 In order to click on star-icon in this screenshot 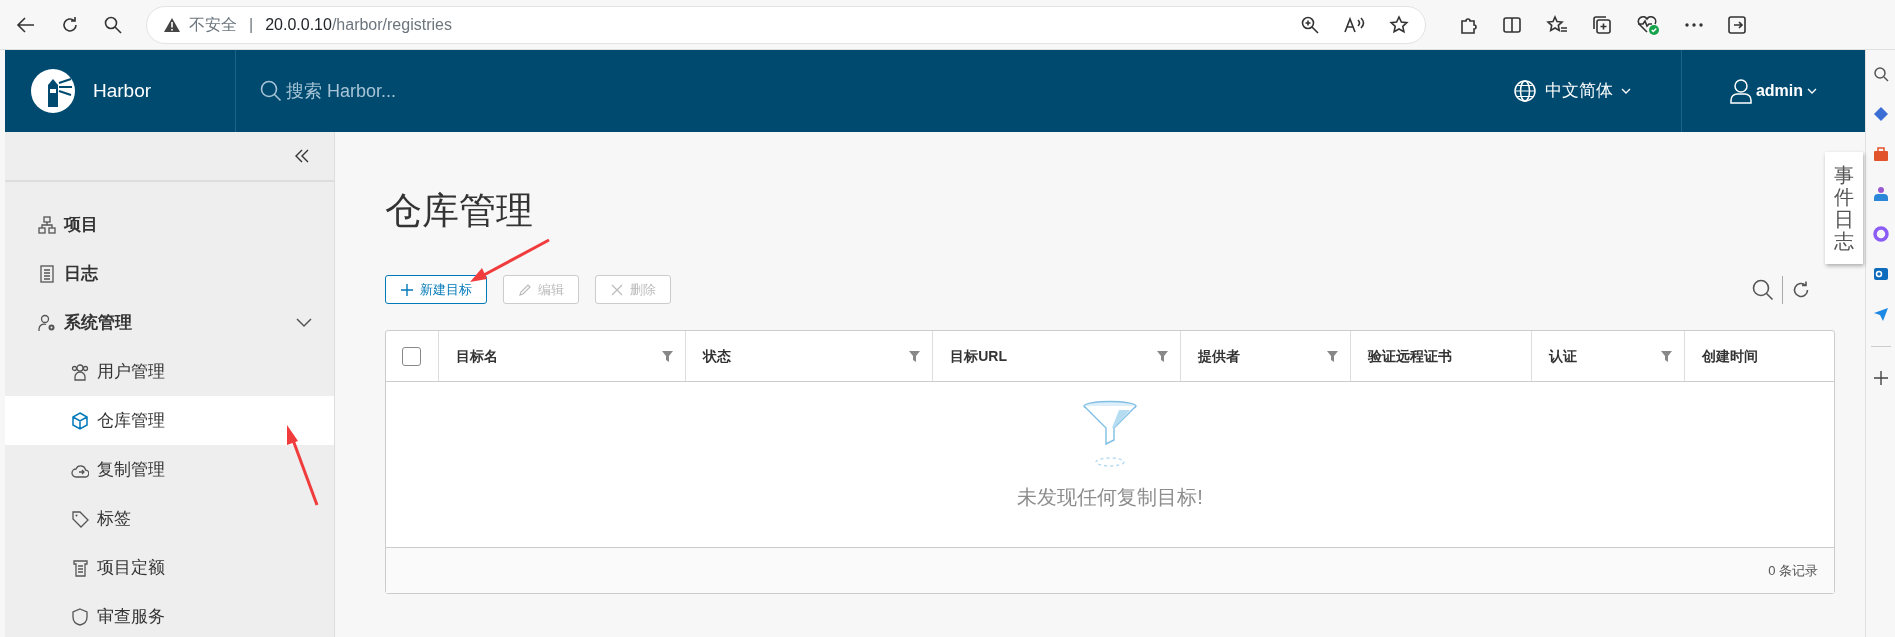, I will do `click(1399, 24)`.